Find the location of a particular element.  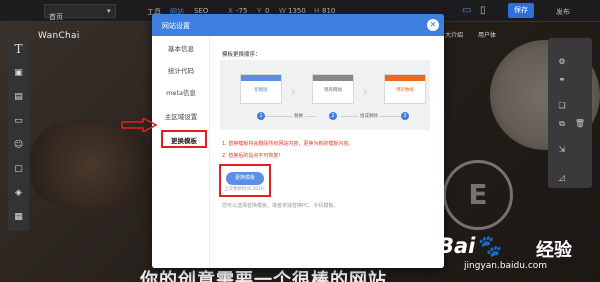

shape-tool-icon: ◈ is located at coordinates (18, 193).